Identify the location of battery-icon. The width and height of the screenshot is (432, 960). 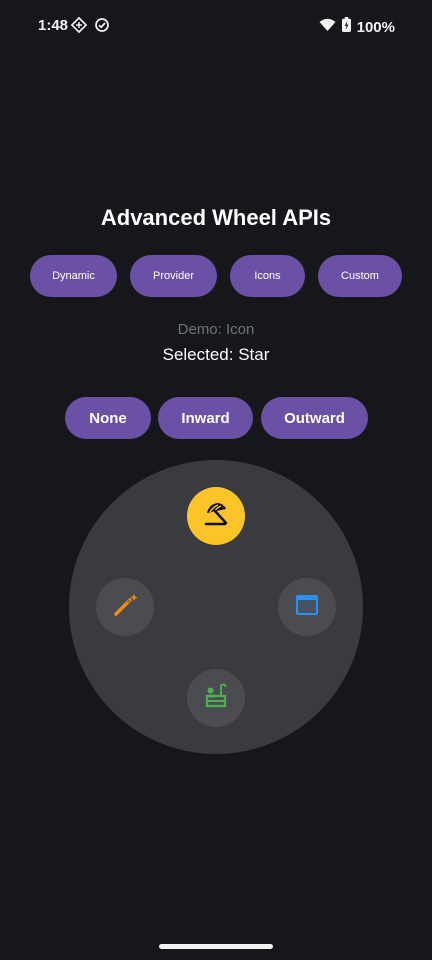
(346, 27).